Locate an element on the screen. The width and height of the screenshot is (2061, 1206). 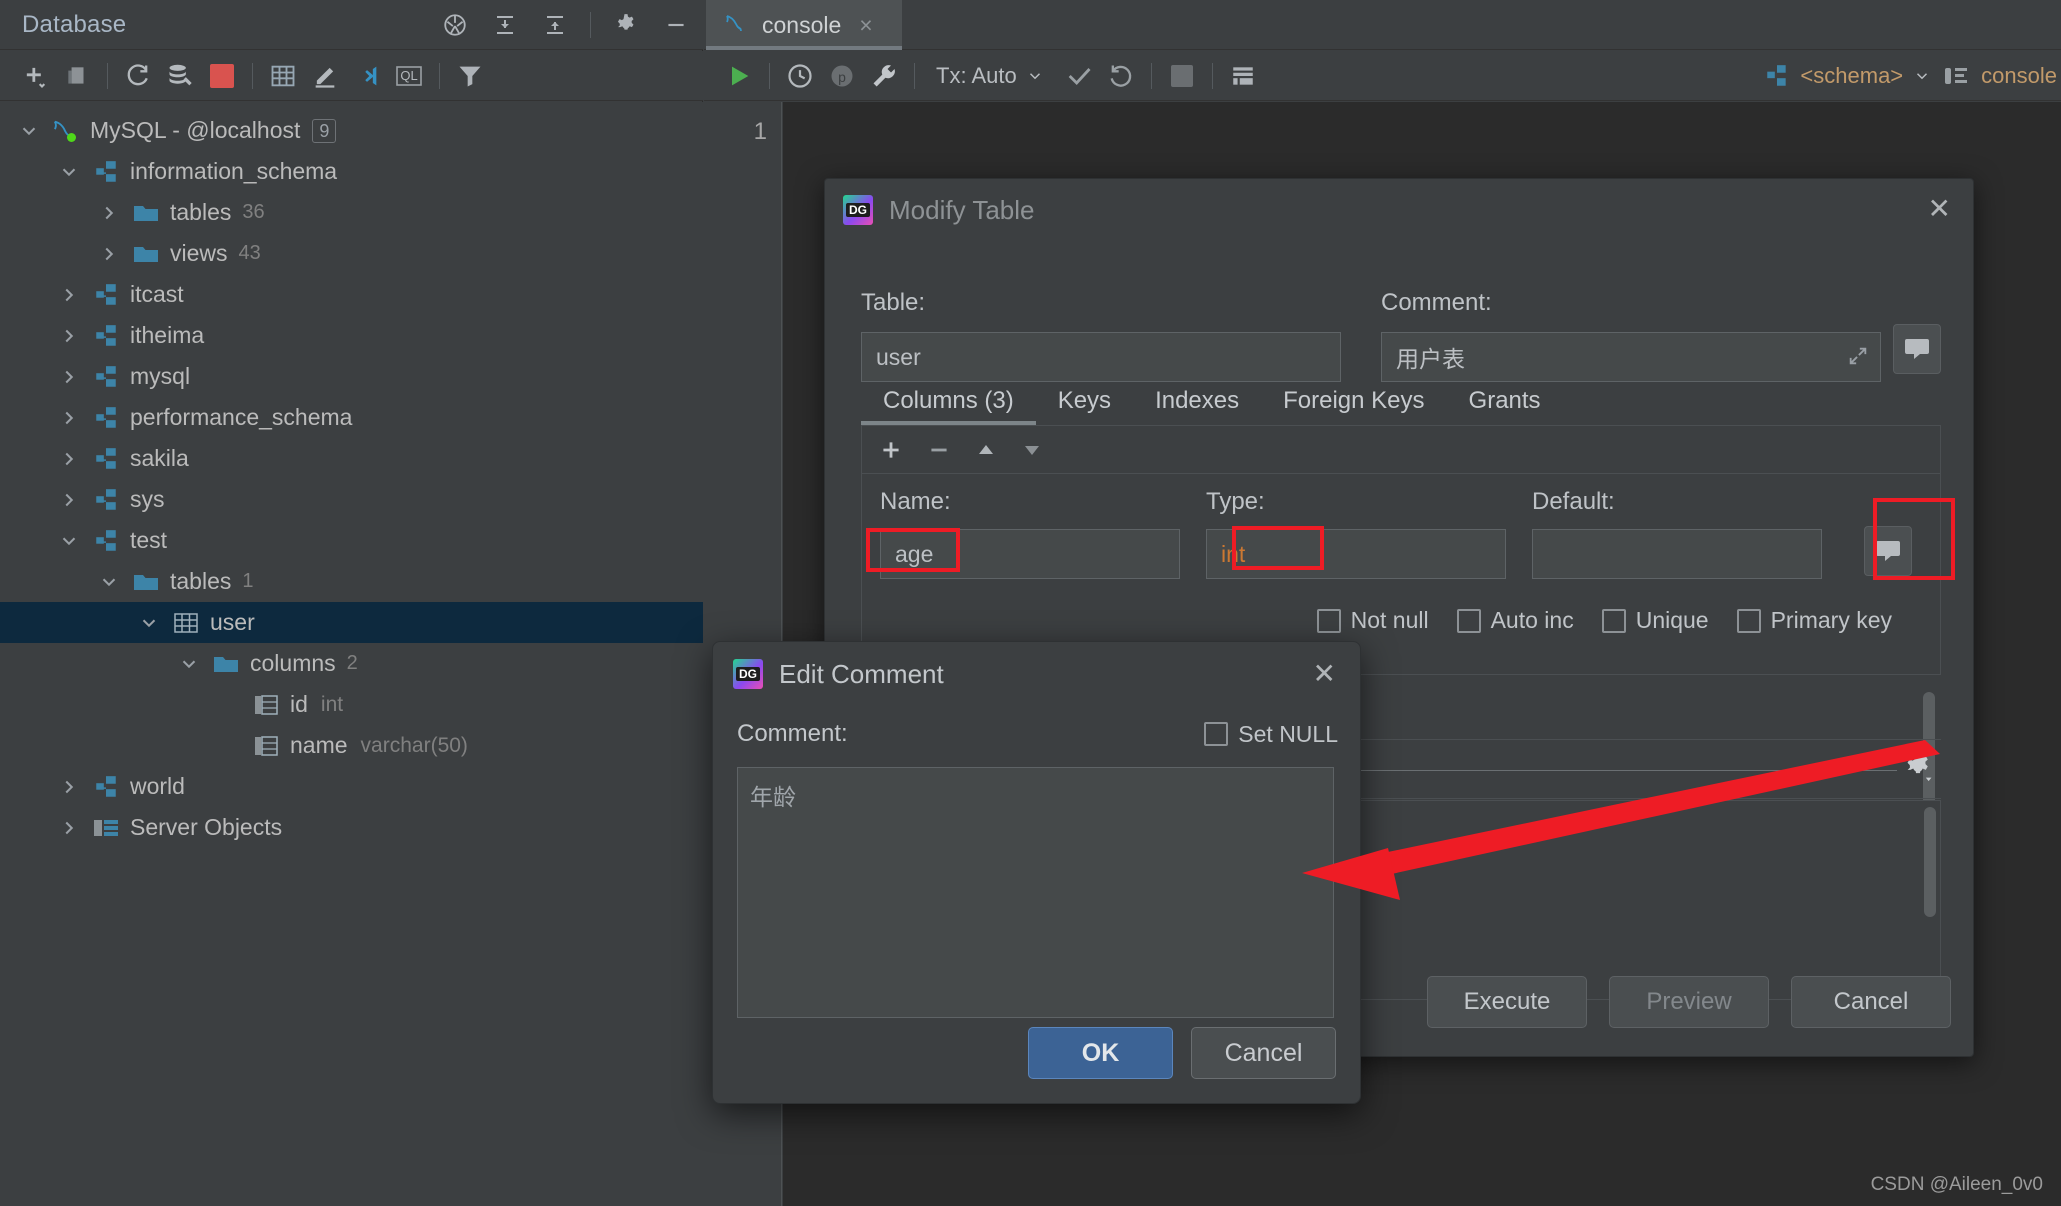
tab-console: console × is located at coordinates (804, 25).